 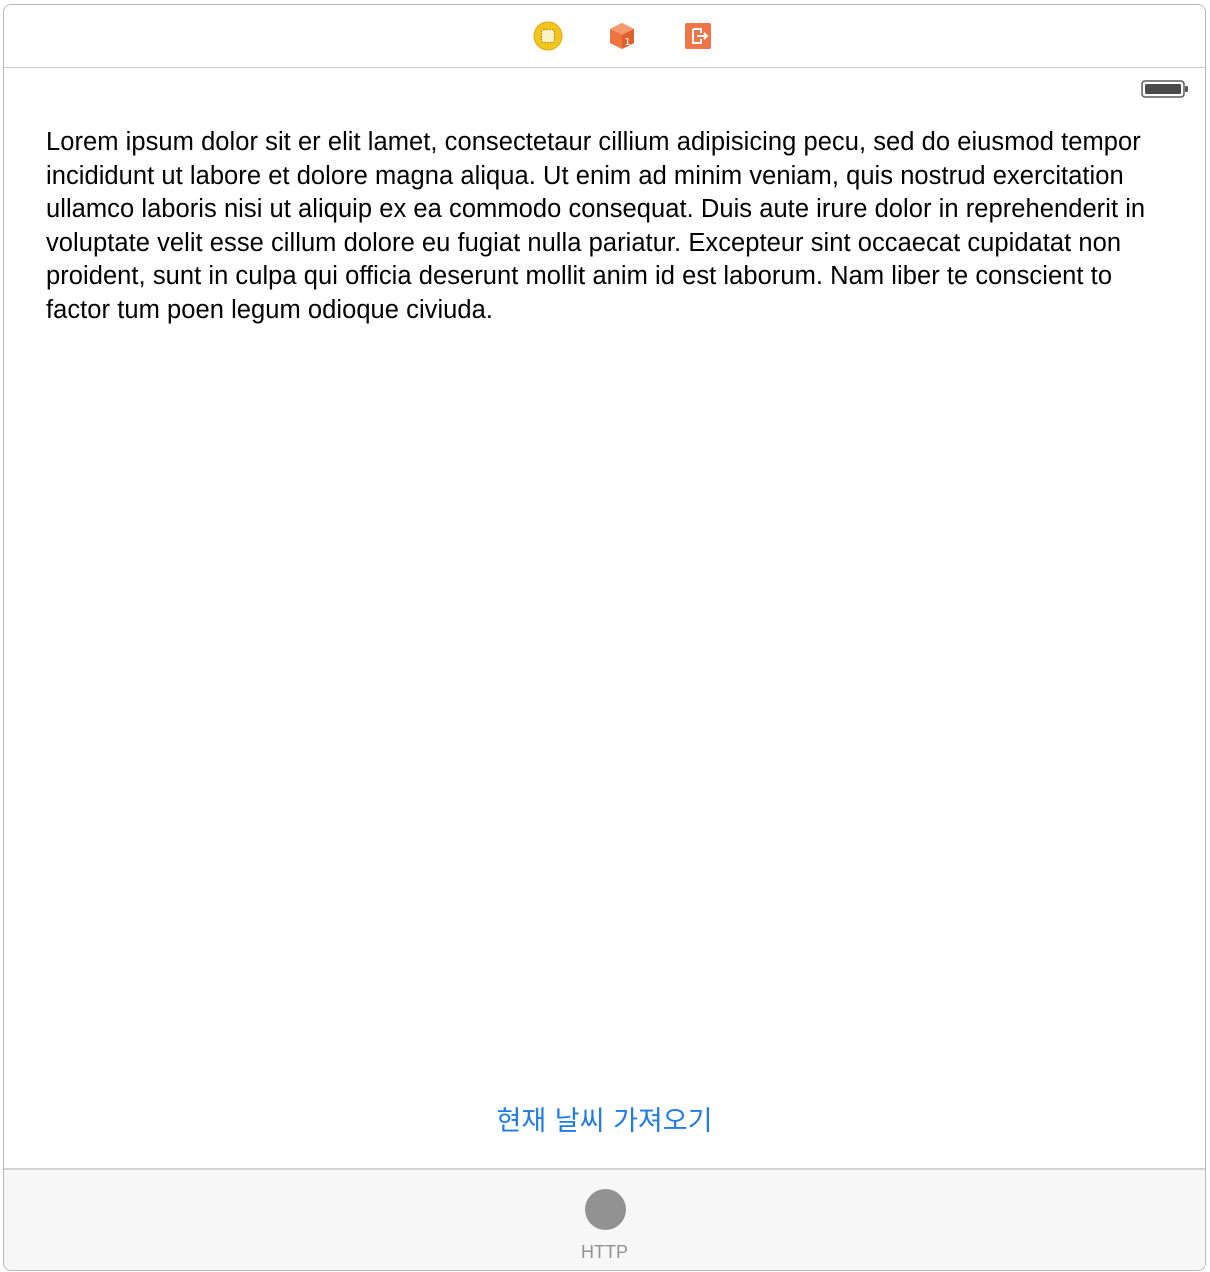 What do you see at coordinates (604, 1252) in the screenshot?
I see `tab-label: HTTP` at bounding box center [604, 1252].